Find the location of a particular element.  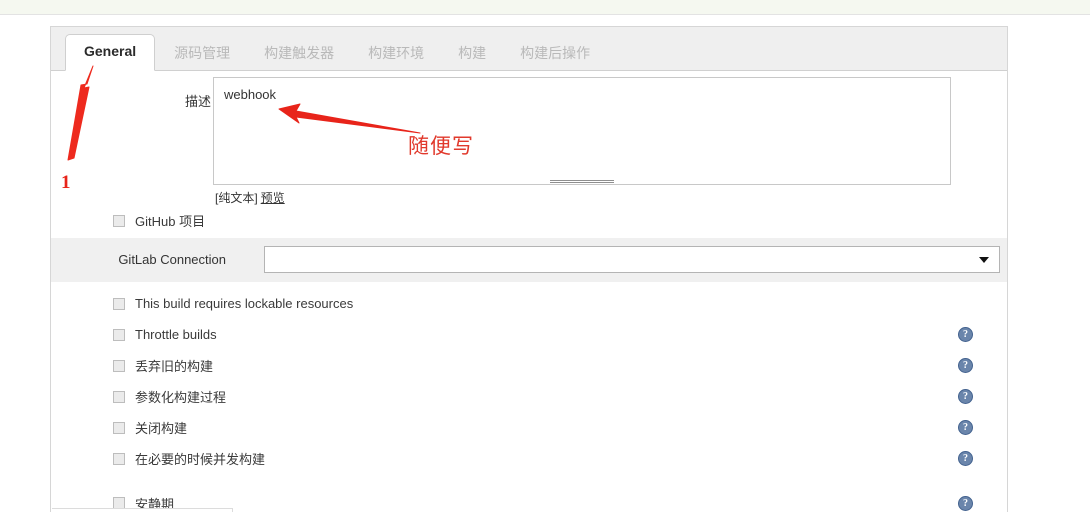

parameterized-build-checkbox is located at coordinates (119, 396).